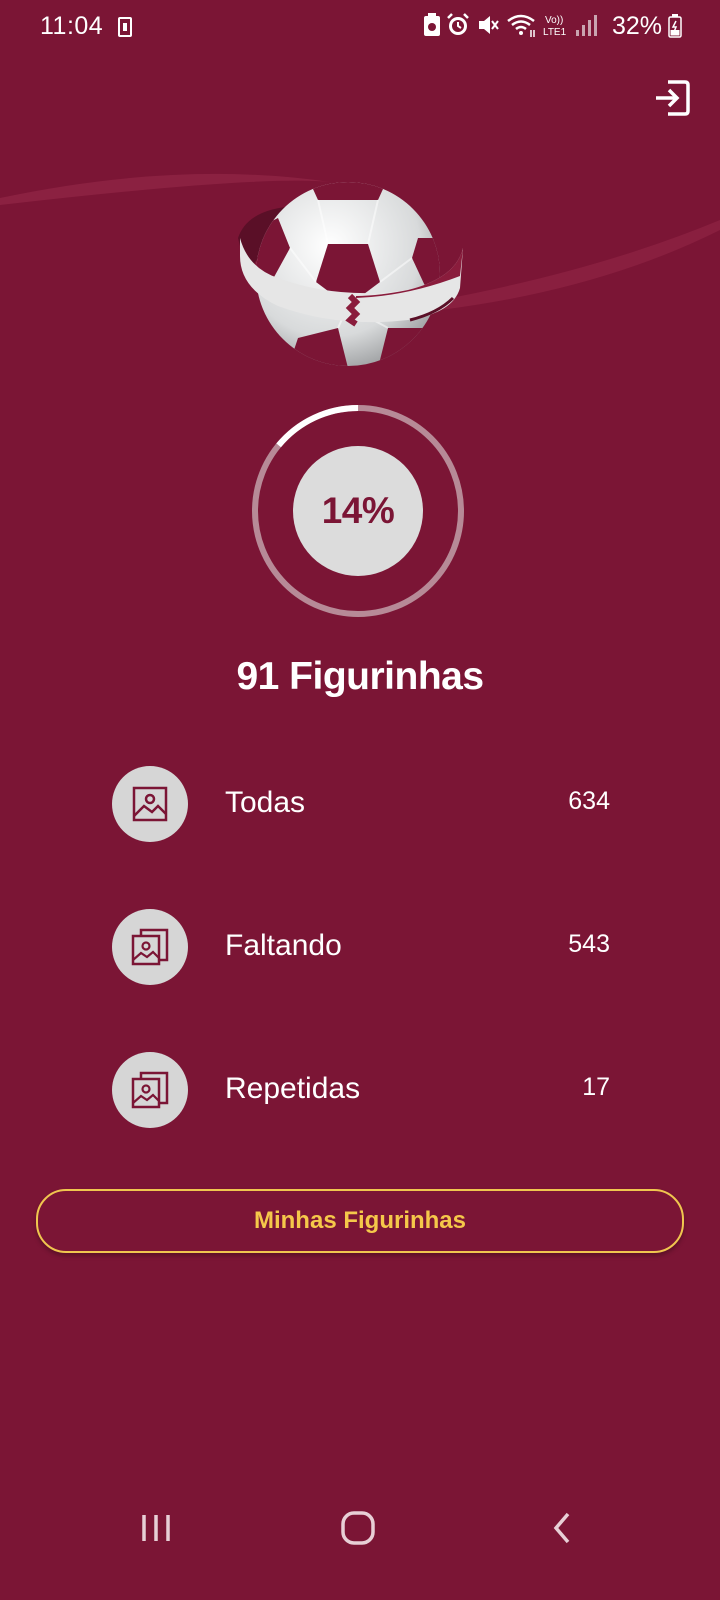  What do you see at coordinates (283, 945) in the screenshot?
I see `stat-label: Faltando` at bounding box center [283, 945].